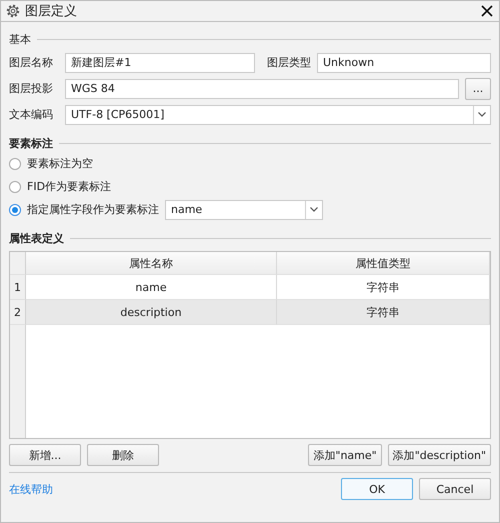 This screenshot has width=500, height=523. I want to click on field-label: 图层类型, so click(289, 62).